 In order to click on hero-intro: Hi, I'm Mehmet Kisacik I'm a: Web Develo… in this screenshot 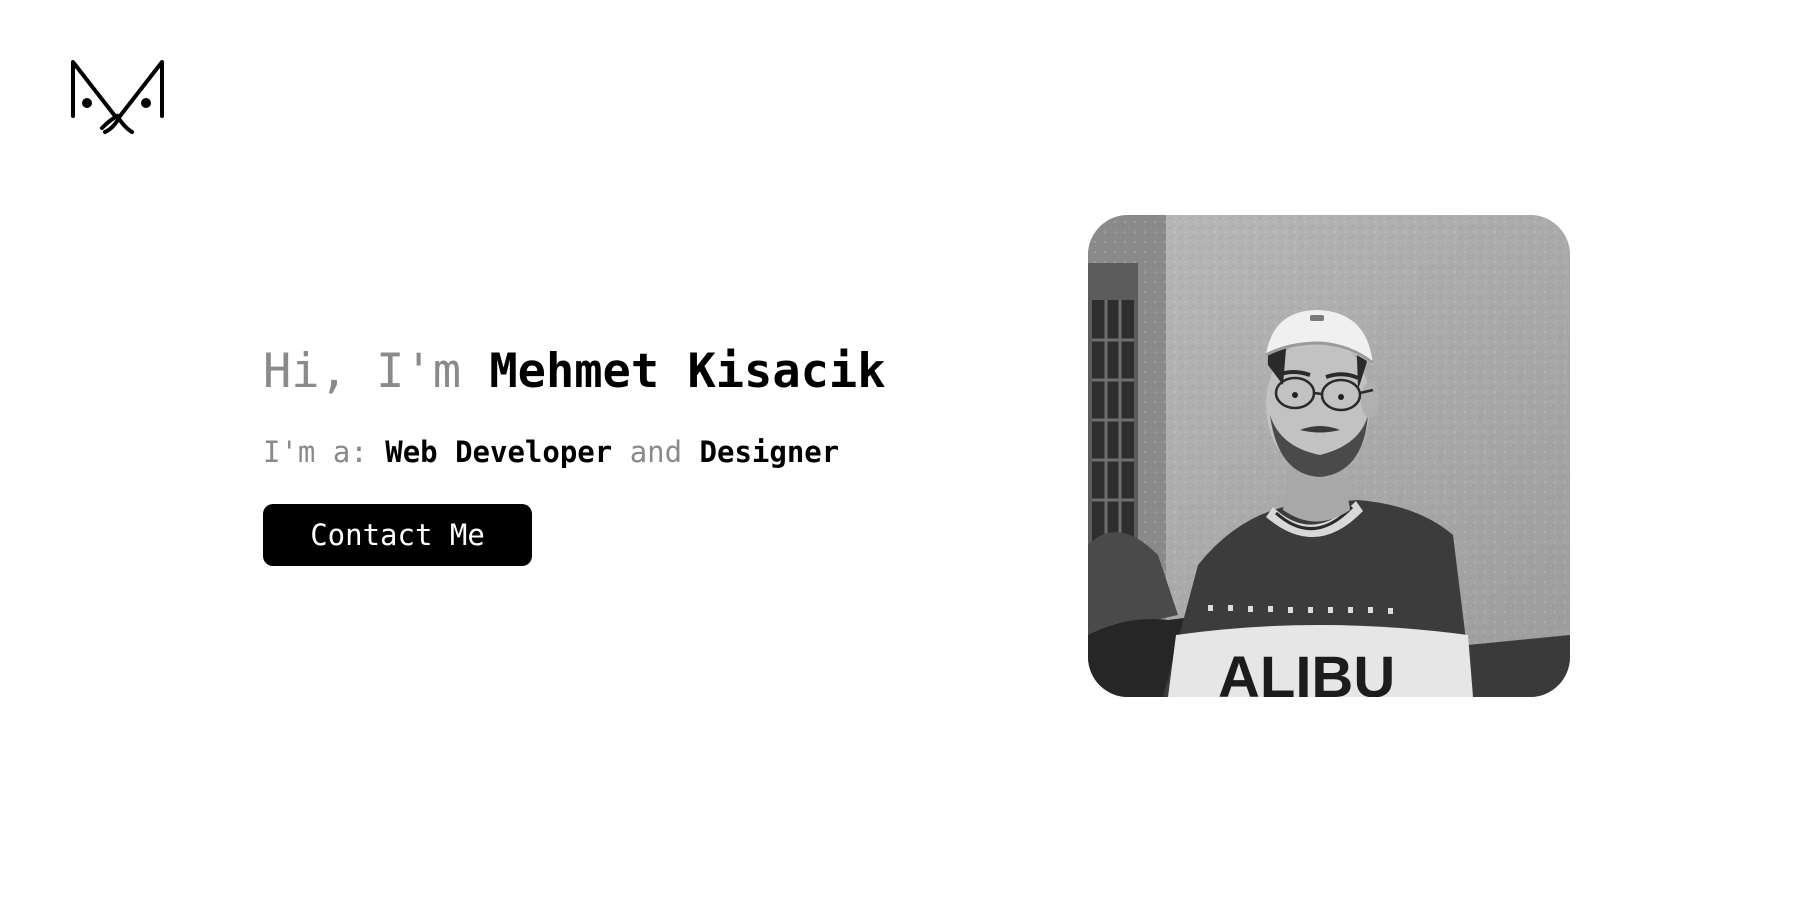, I will do `click(574, 453)`.